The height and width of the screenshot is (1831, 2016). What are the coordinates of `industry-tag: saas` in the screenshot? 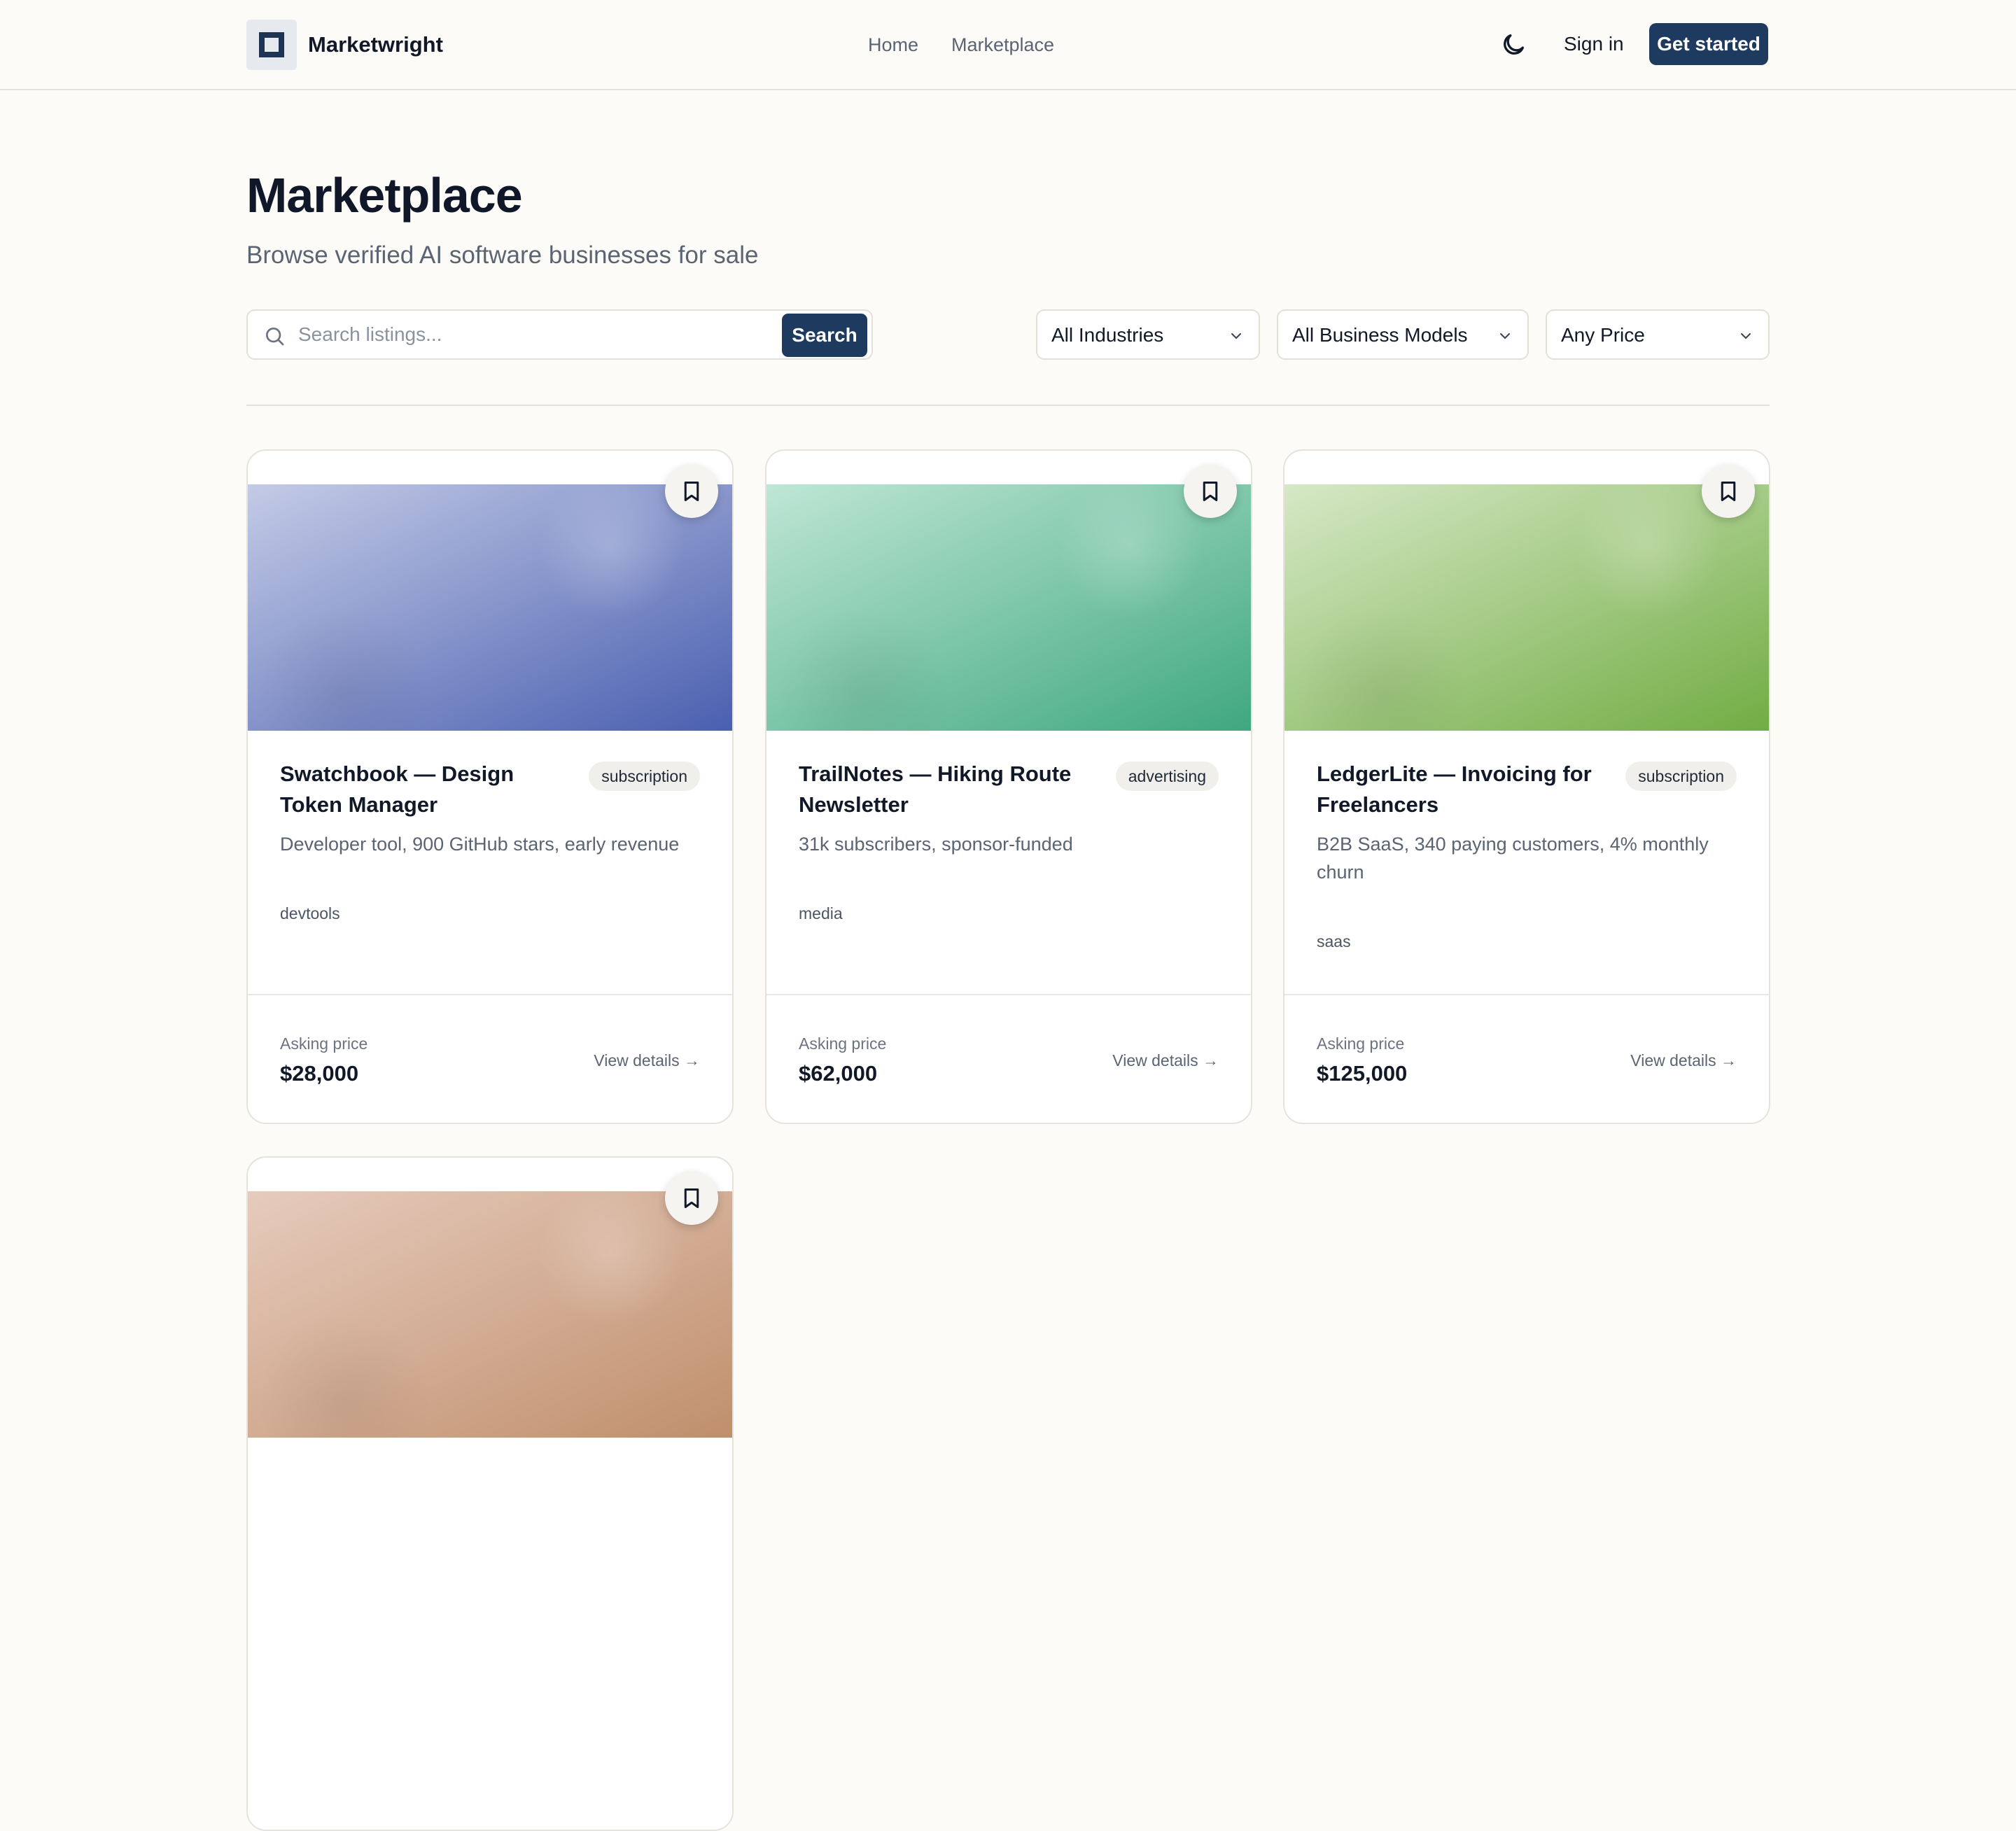 It's located at (1334, 941).